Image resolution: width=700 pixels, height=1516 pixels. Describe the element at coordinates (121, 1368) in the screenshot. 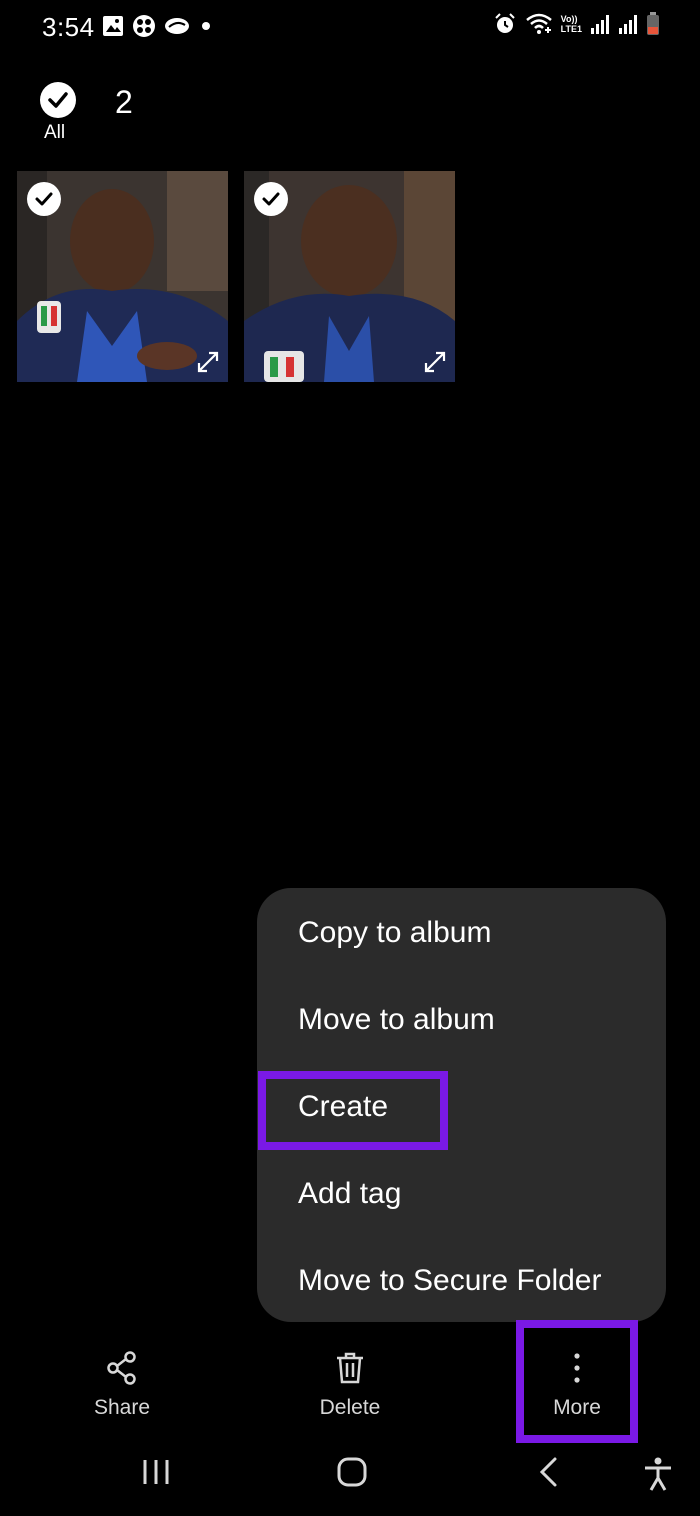

I see `share-icon` at that location.